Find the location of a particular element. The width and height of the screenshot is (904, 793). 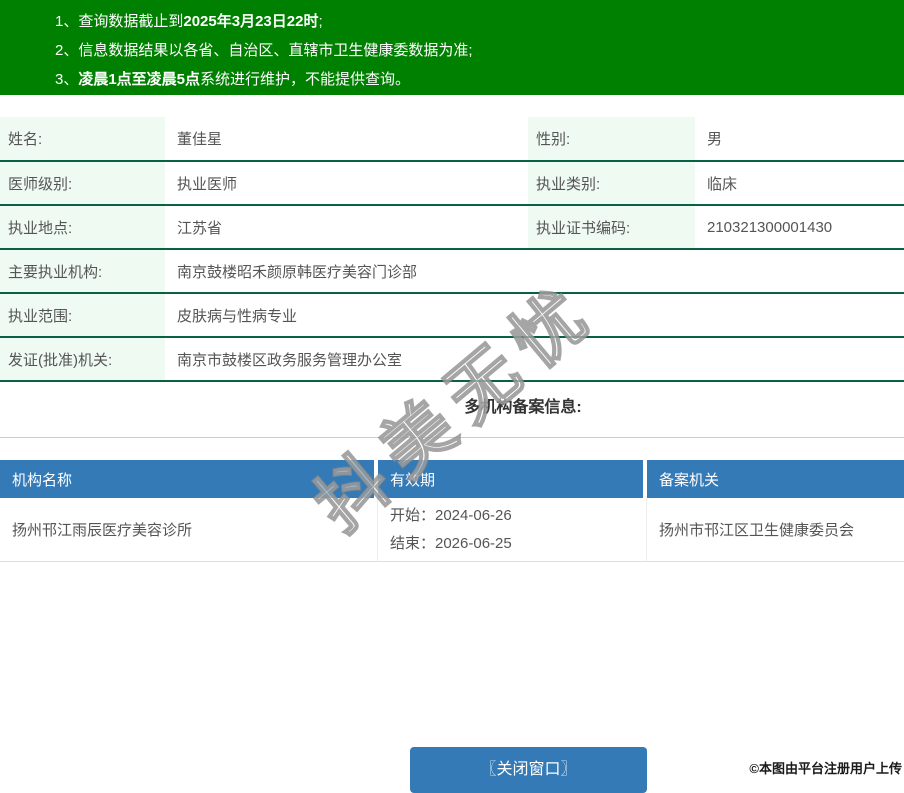

filing-header-validity: 有效期 is located at coordinates (512, 479).